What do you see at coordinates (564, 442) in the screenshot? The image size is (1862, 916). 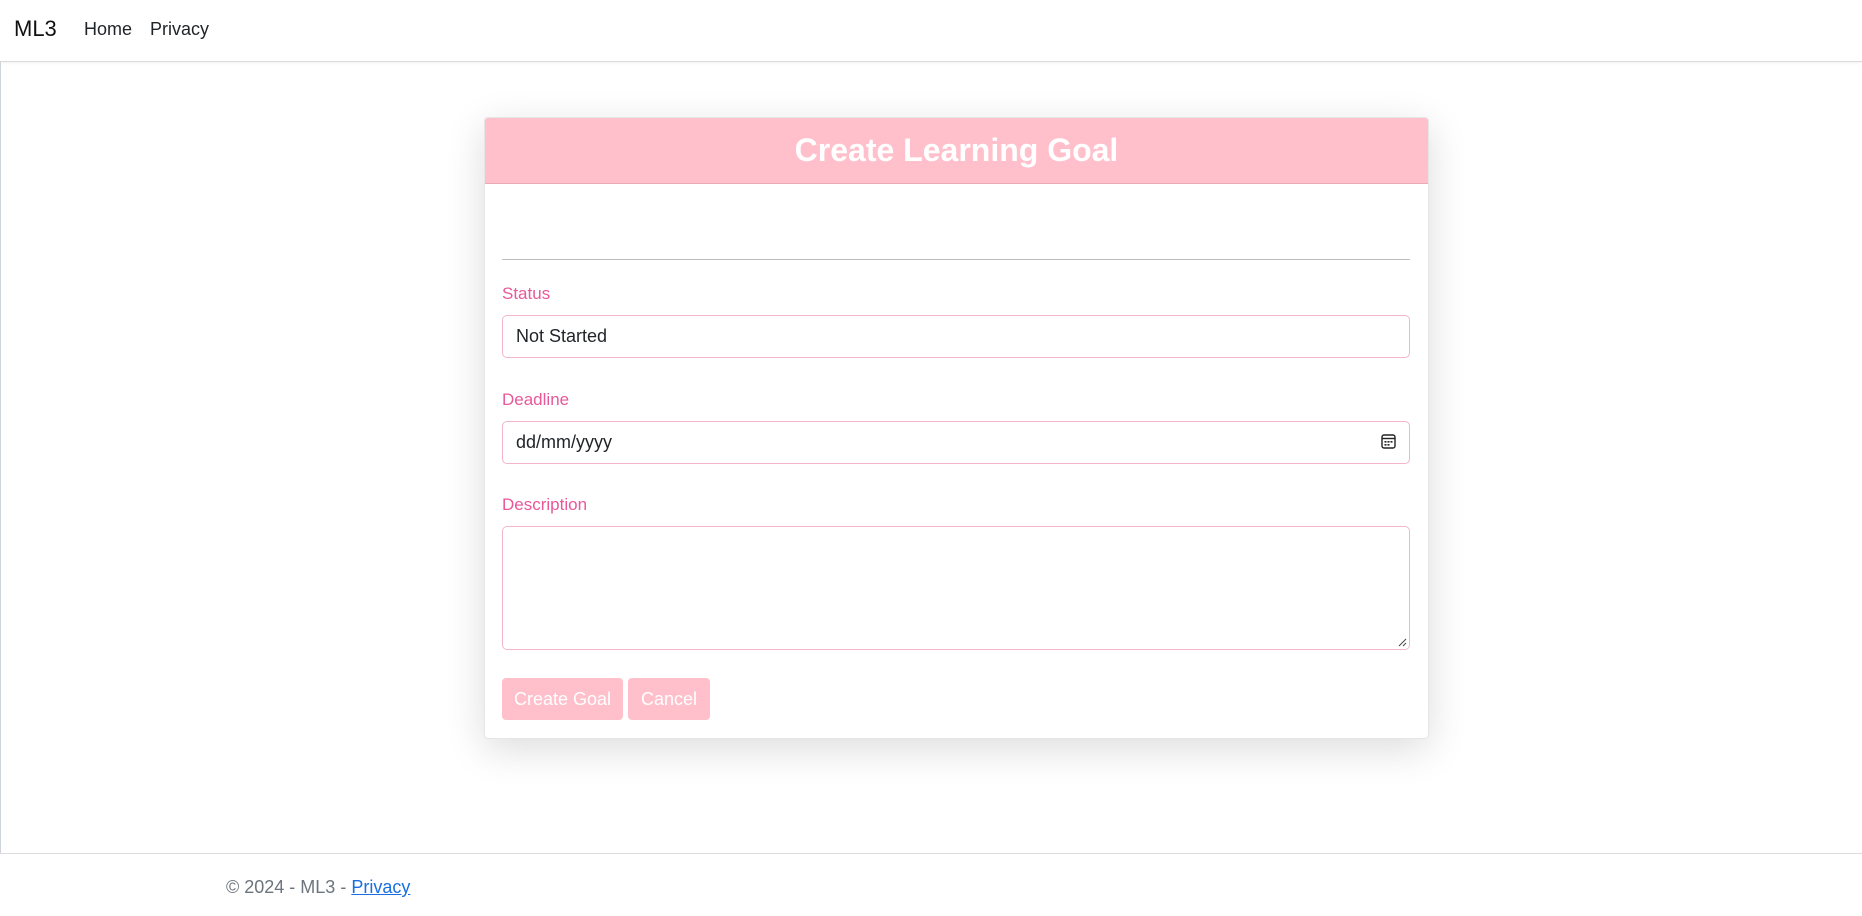 I see `deadline-placeholder: dd/mm/yyyy` at bounding box center [564, 442].